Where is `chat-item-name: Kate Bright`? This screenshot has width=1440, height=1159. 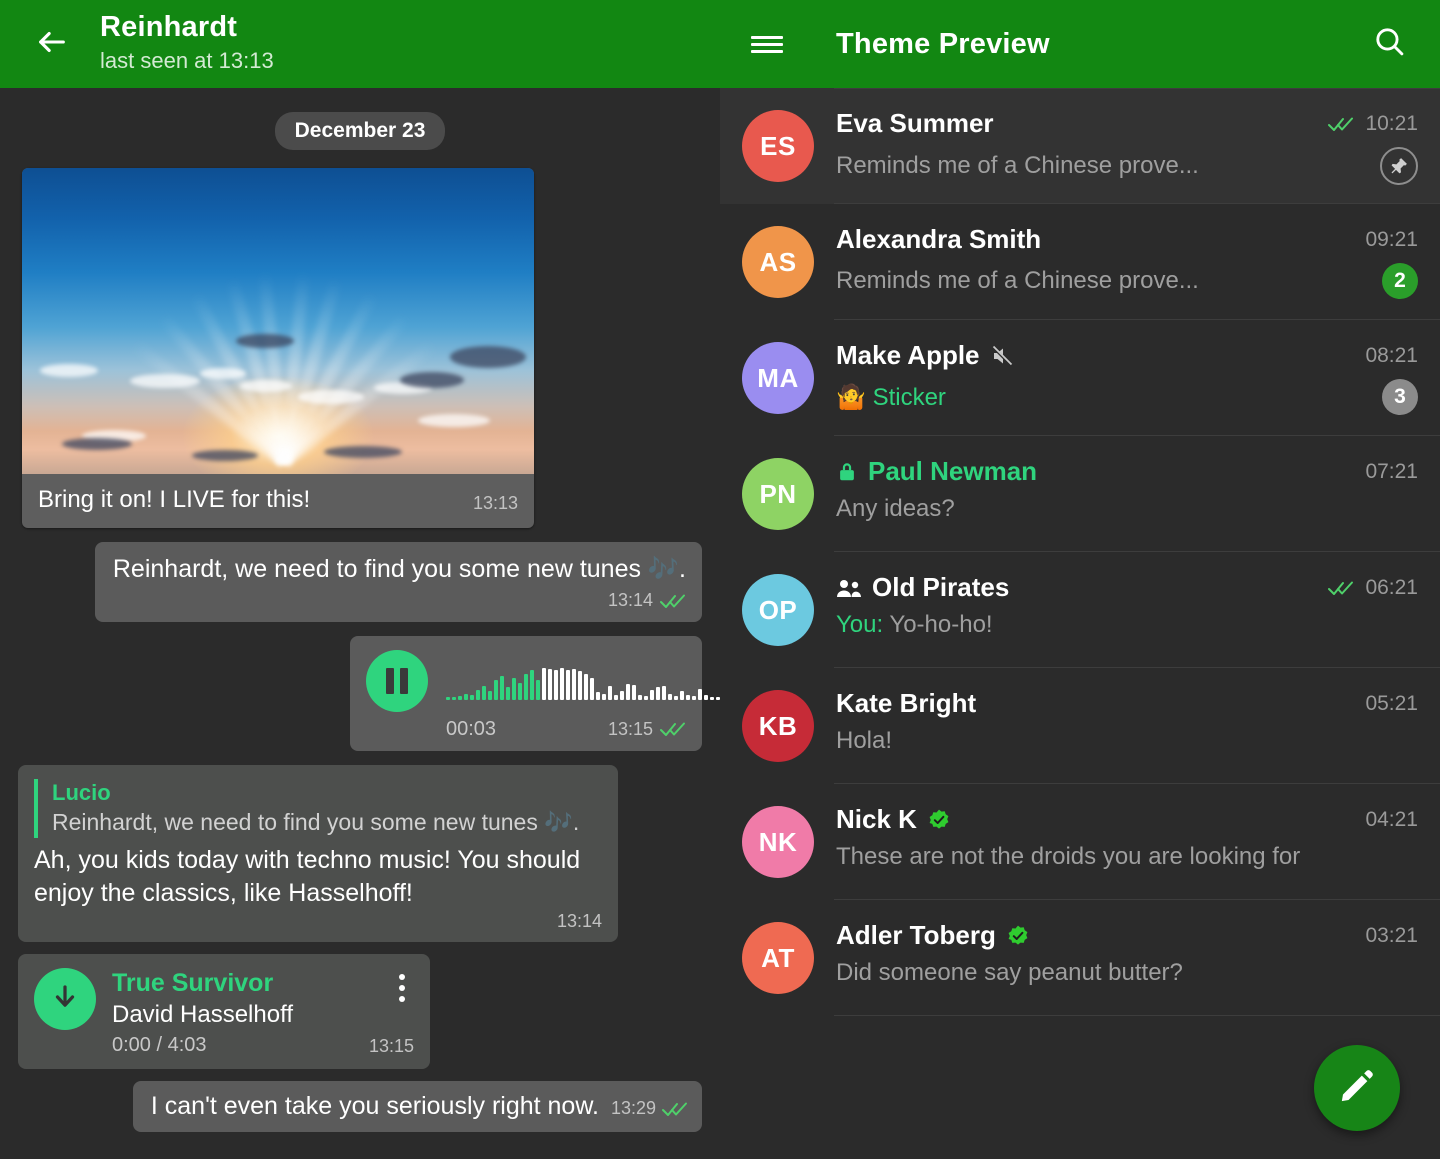 chat-item-name: Kate Bright is located at coordinates (906, 703).